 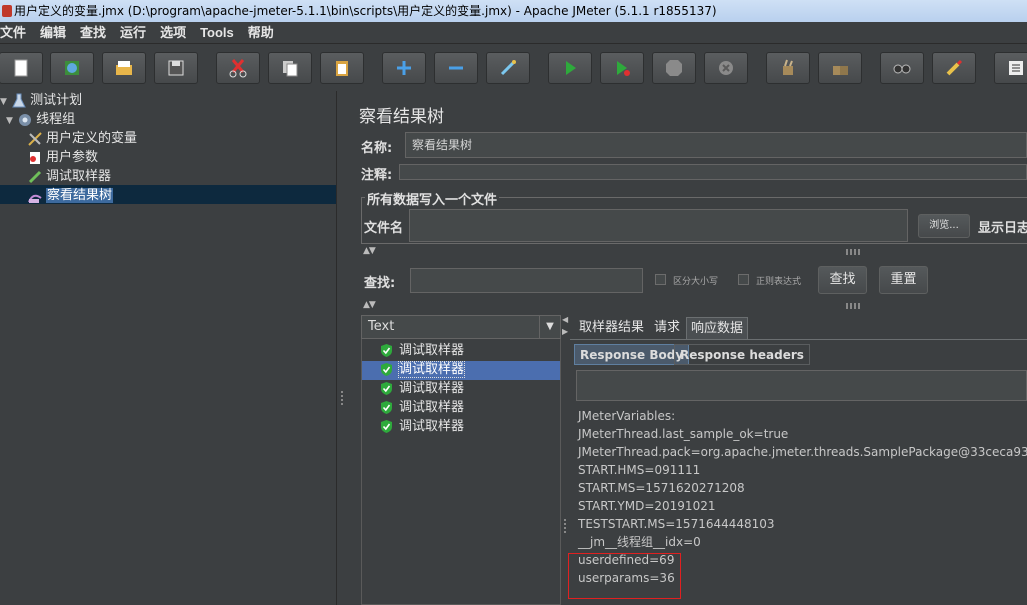 What do you see at coordinates (624, 576) in the screenshot?
I see `highlight-annotation-box` at bounding box center [624, 576].